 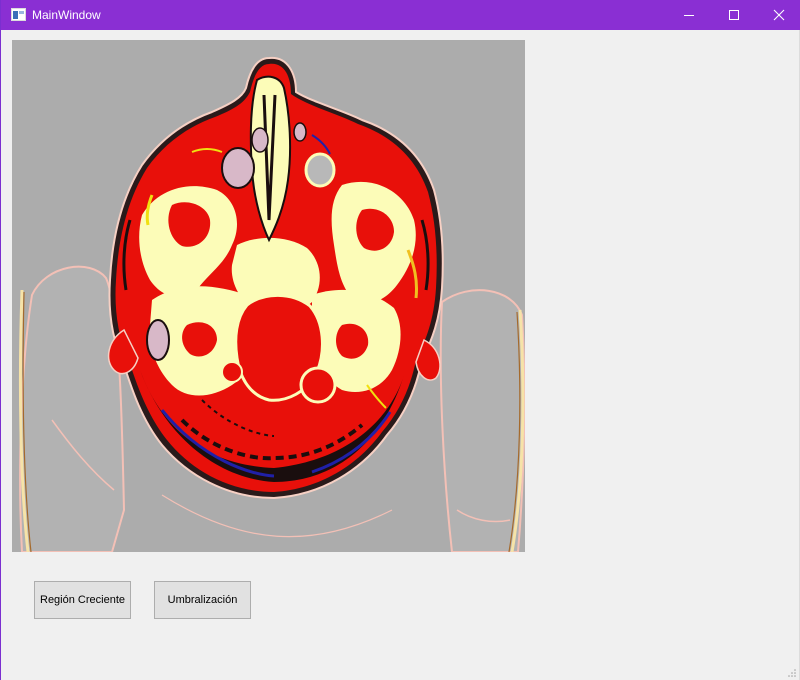 I want to click on right-support-pad, so click(x=482, y=420).